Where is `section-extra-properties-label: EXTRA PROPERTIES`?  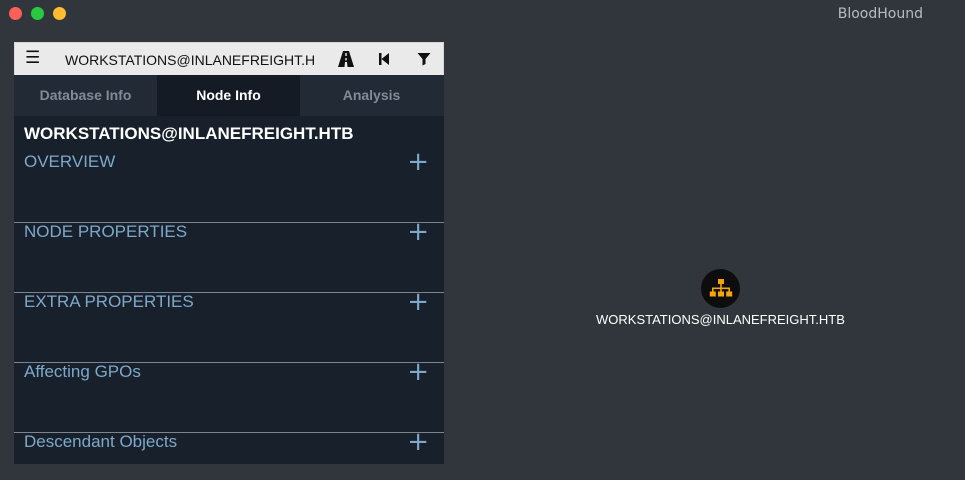
section-extra-properties-label: EXTRA PROPERTIES is located at coordinates (109, 301).